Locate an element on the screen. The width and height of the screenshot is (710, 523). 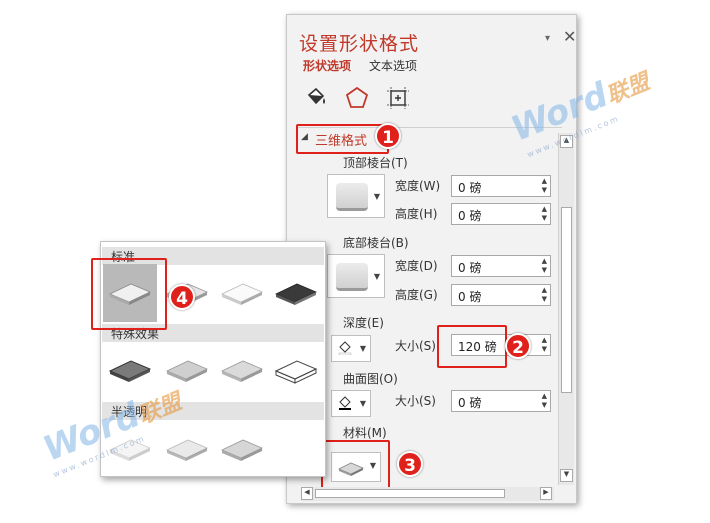
bottom-width-value: 0 磅 is located at coordinates (470, 268).